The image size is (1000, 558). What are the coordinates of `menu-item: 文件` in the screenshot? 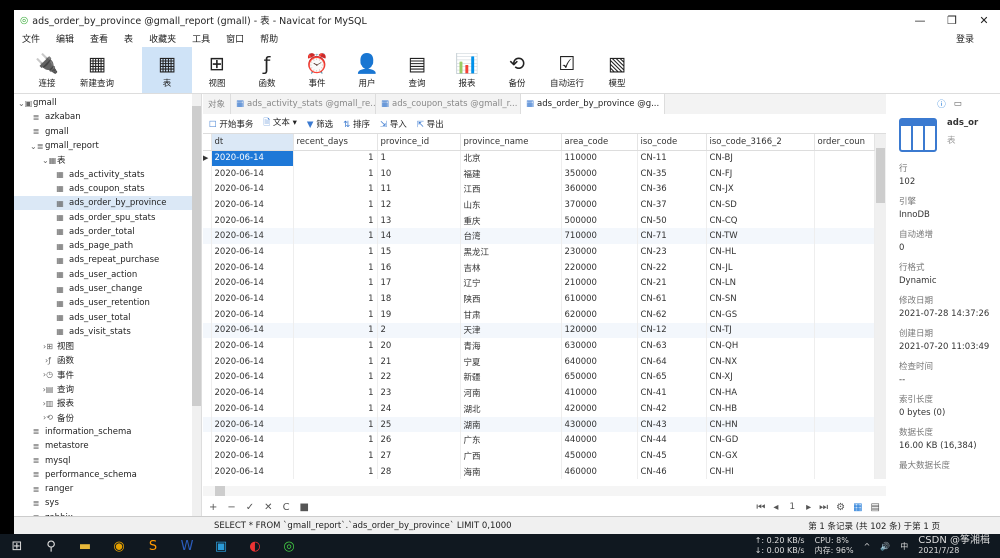 It's located at (31, 38).